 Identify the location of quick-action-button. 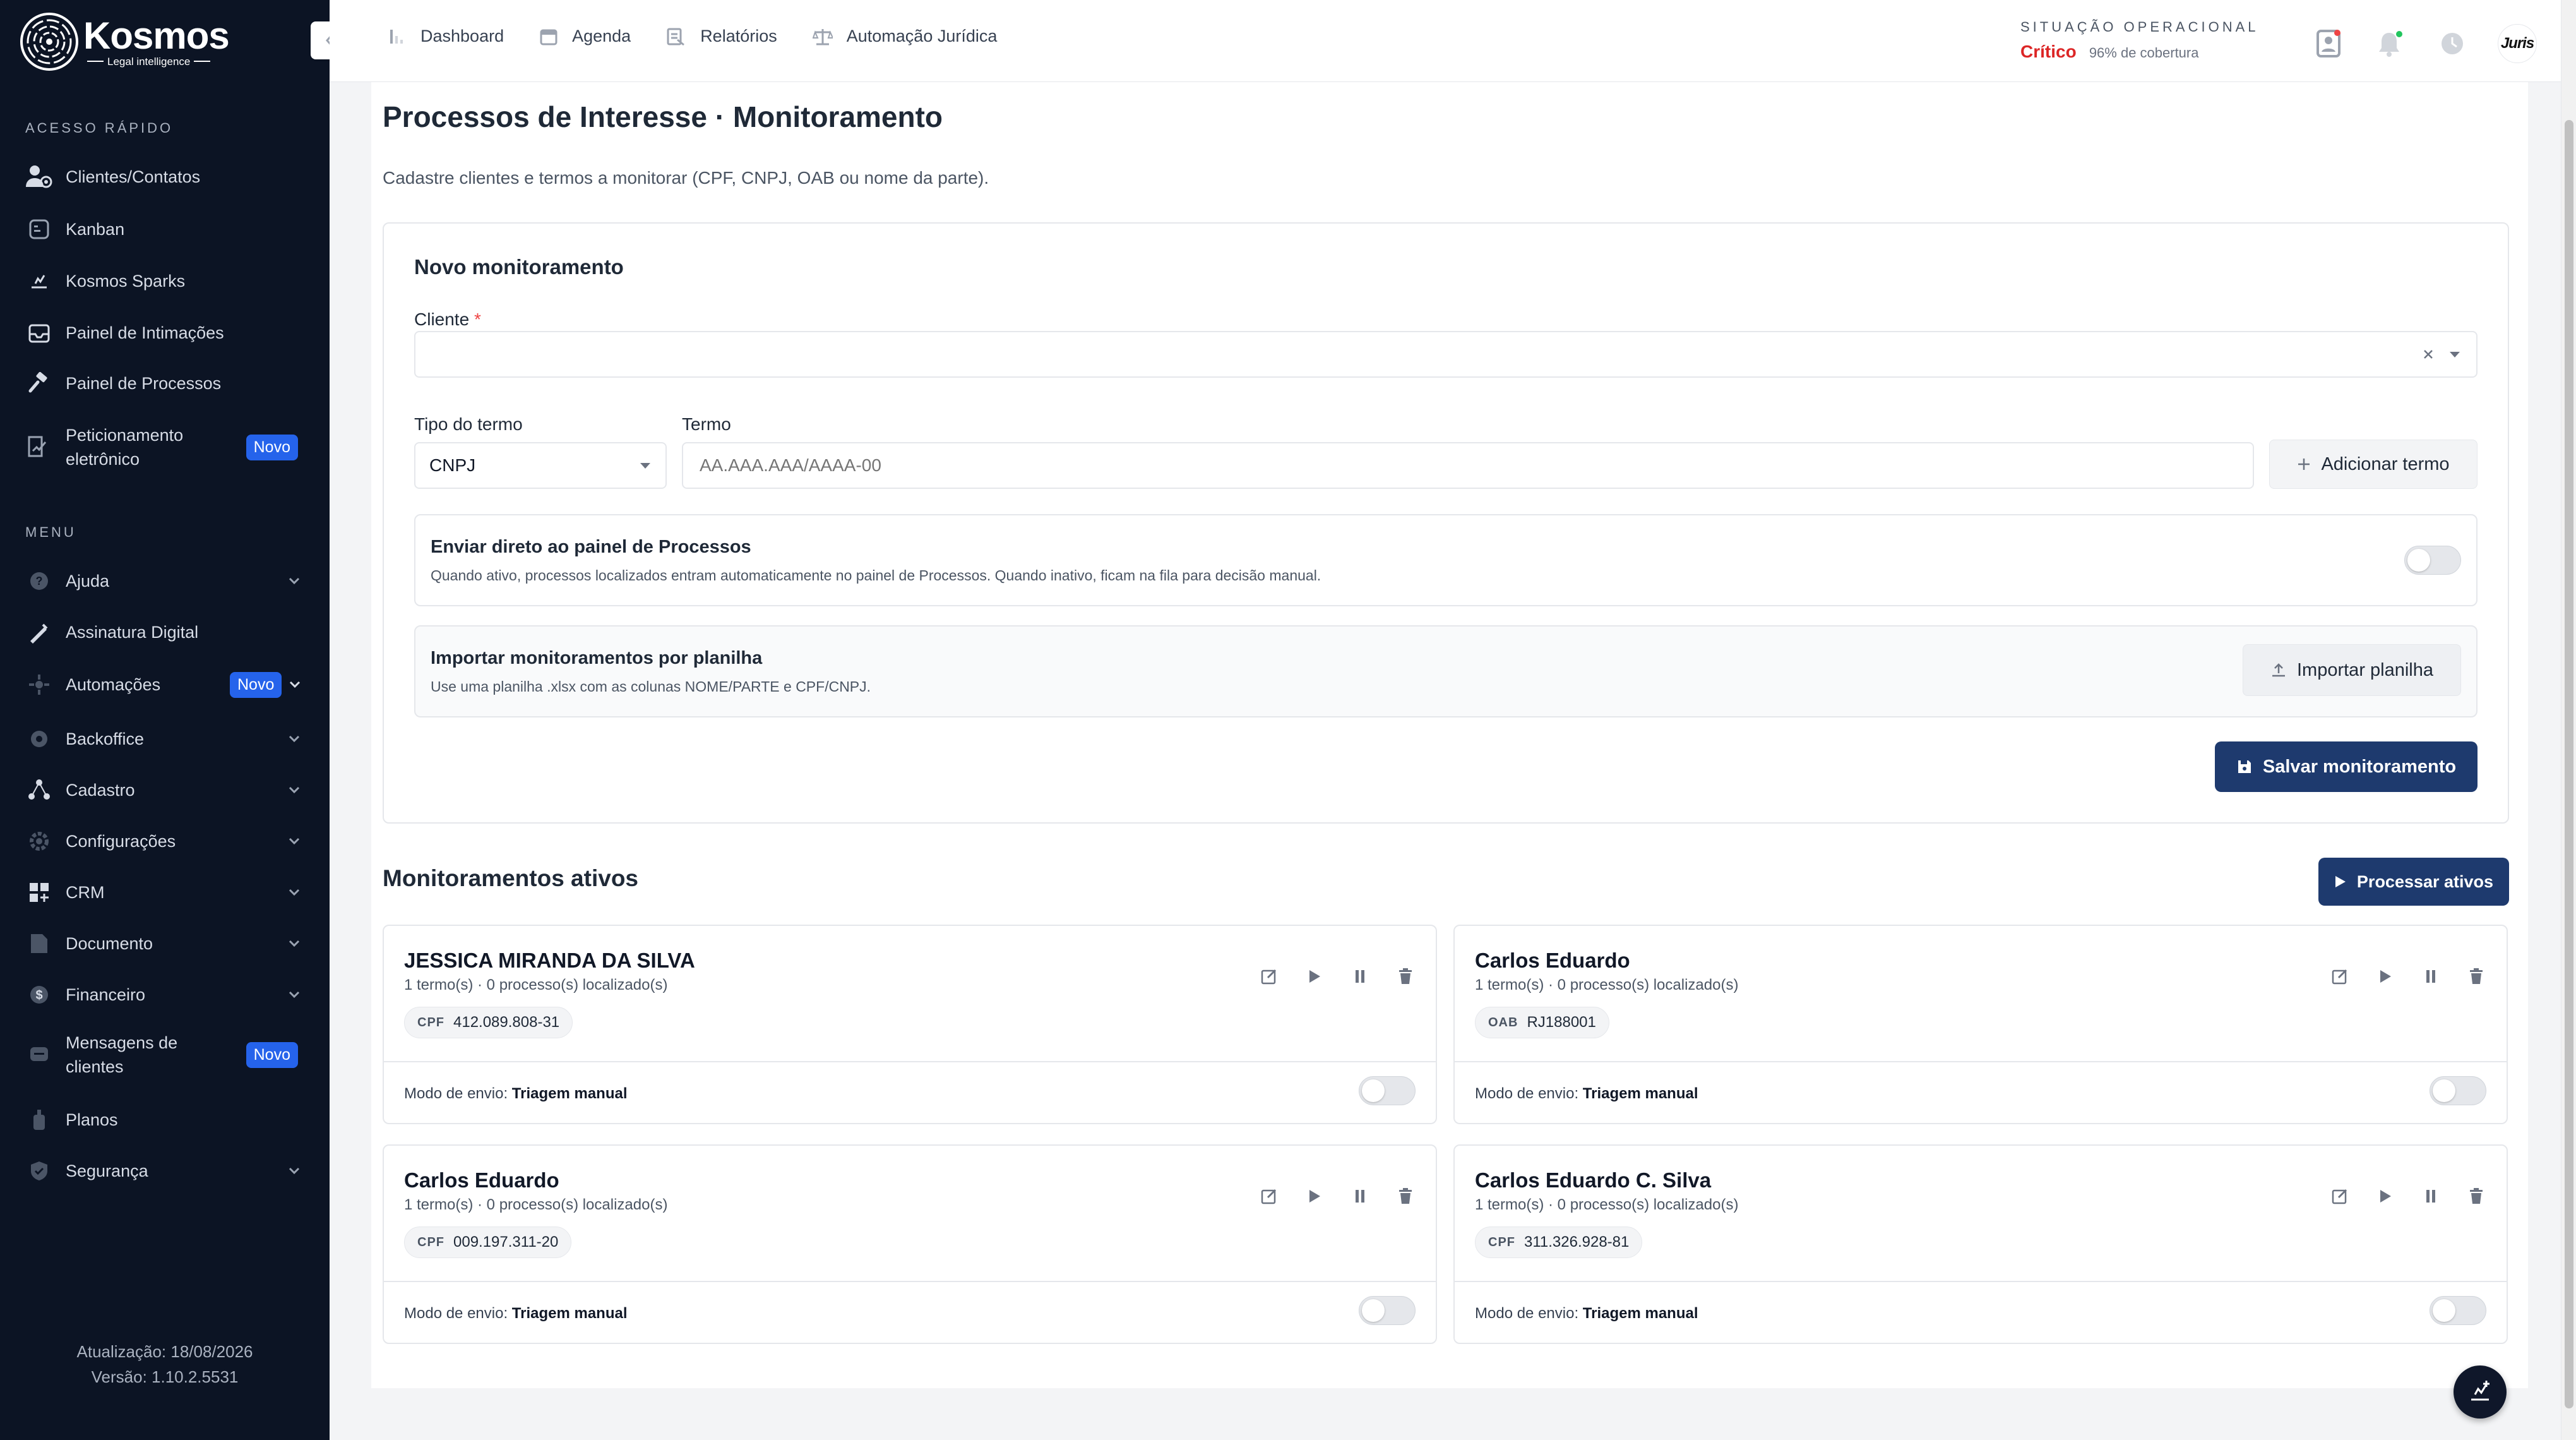
(2480, 1392).